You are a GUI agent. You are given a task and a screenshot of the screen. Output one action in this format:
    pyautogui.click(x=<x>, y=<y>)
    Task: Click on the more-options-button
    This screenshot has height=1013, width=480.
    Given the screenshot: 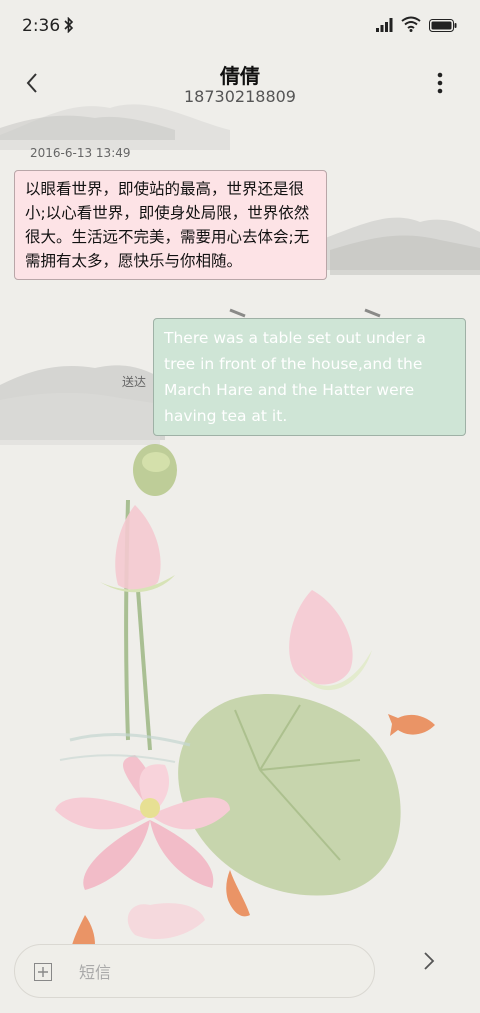 What is the action you would take?
    pyautogui.click(x=440, y=83)
    